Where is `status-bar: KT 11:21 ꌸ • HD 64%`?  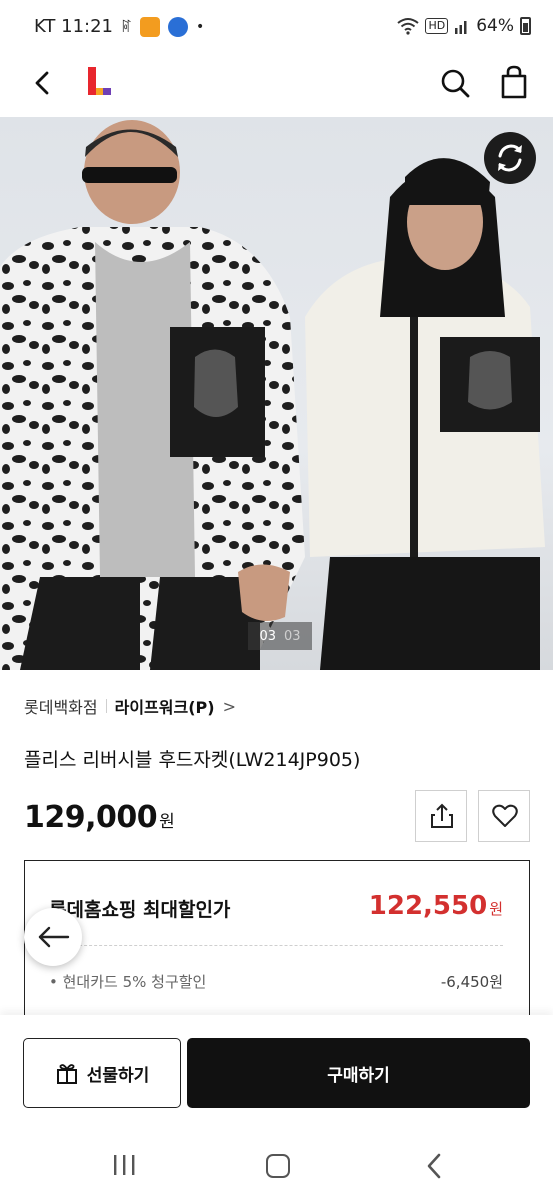
status-bar: KT 11:21 ꌸ • HD 64% is located at coordinates (276, 27).